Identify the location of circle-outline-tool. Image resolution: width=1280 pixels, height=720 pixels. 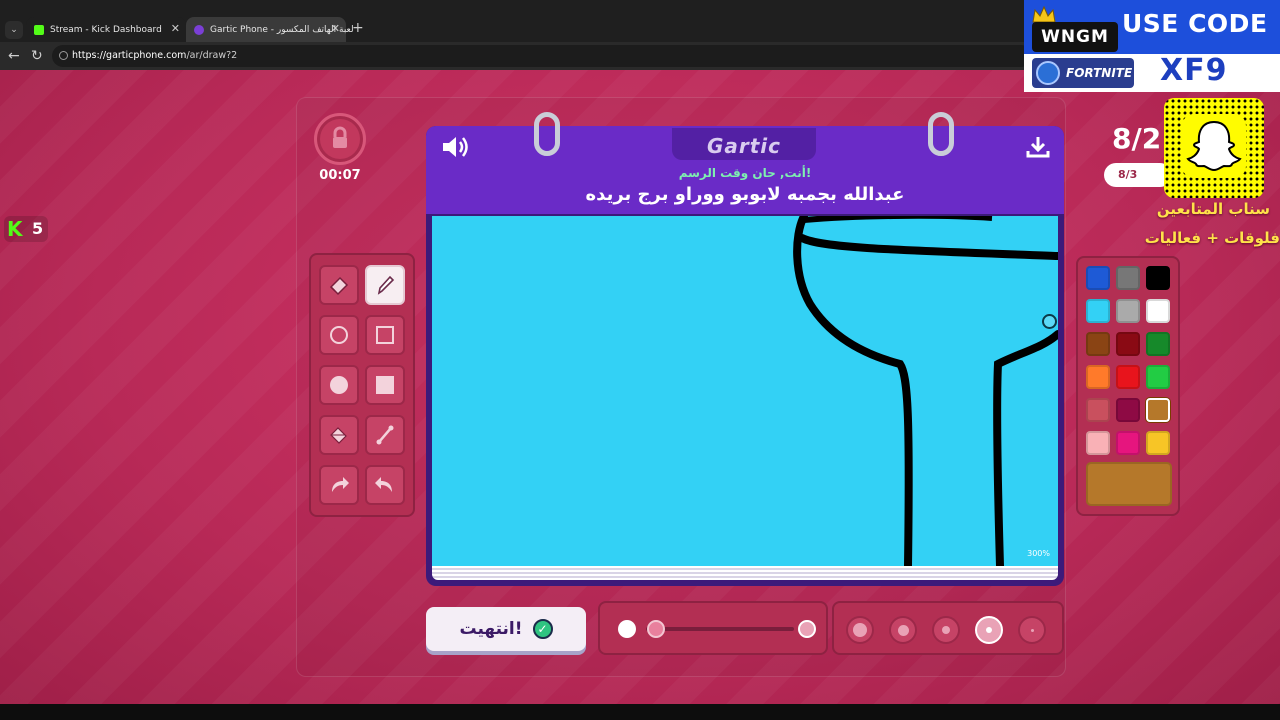
(339, 335).